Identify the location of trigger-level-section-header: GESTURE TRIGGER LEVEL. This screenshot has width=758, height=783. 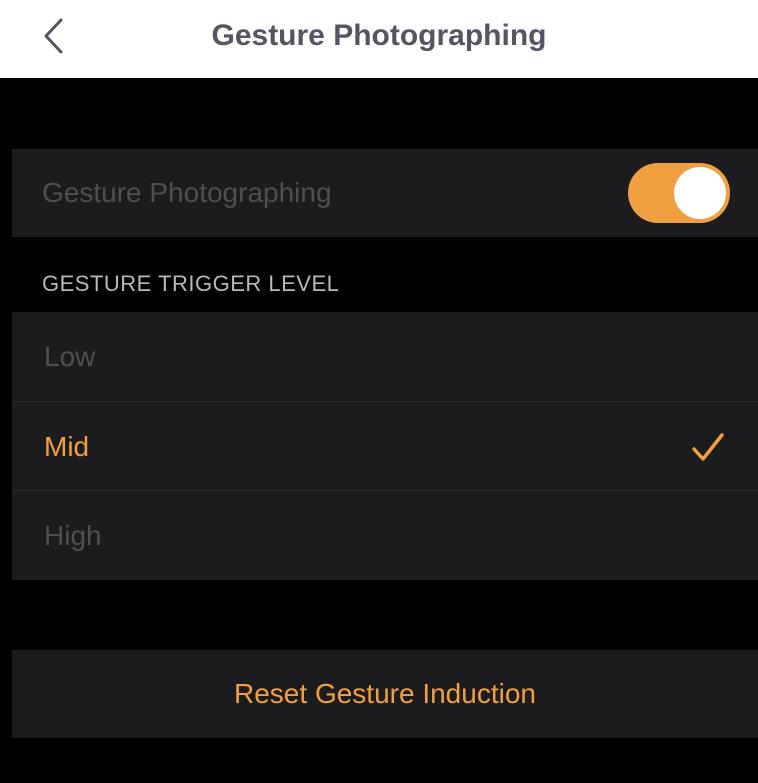
(191, 283).